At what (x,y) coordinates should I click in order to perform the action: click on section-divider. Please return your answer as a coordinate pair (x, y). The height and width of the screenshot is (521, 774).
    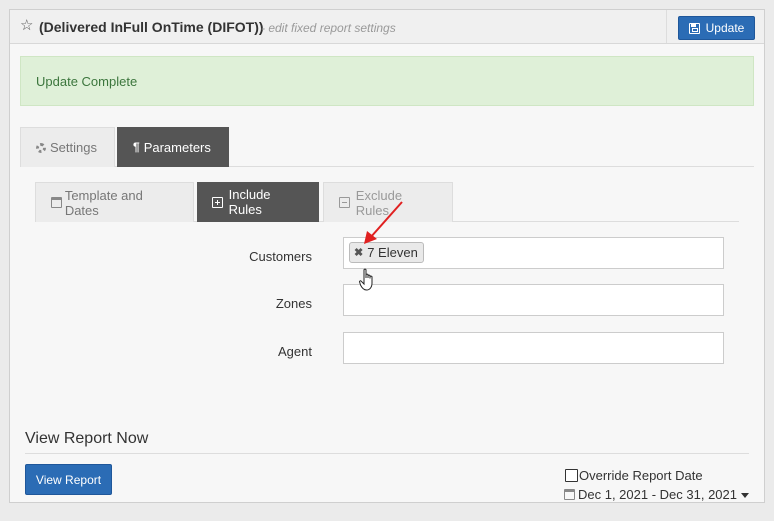
    Looking at the image, I should click on (387, 453).